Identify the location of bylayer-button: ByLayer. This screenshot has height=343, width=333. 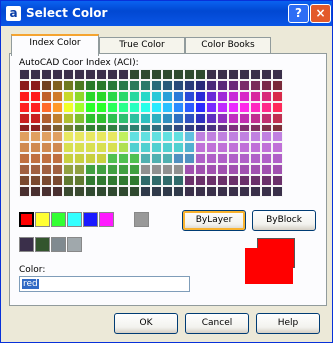
(214, 220).